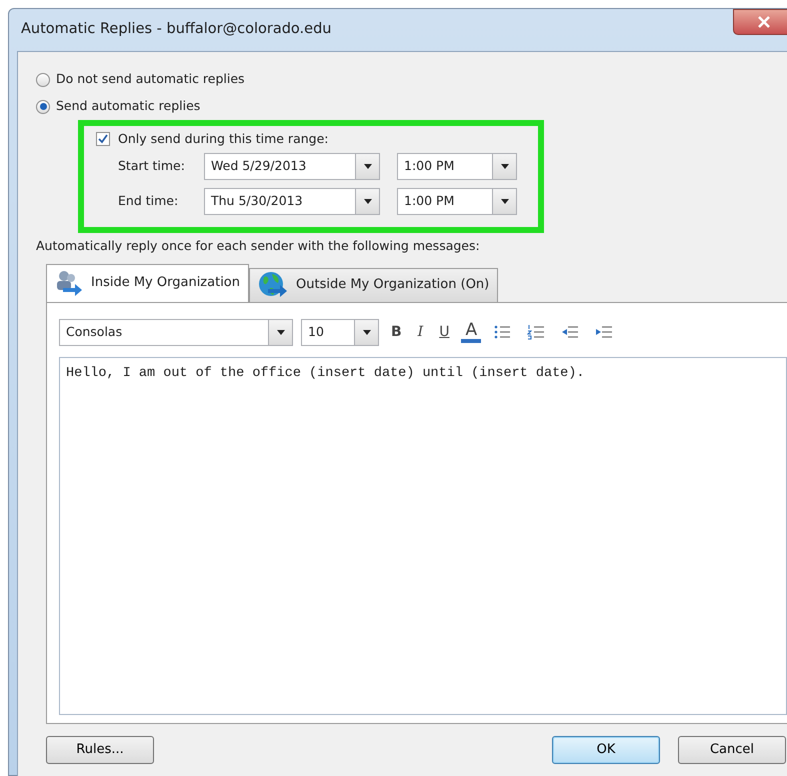 This screenshot has height=776, width=787. What do you see at coordinates (176, 30) in the screenshot?
I see `window-title: Automatic Replies - buffalor@colorado.edu` at bounding box center [176, 30].